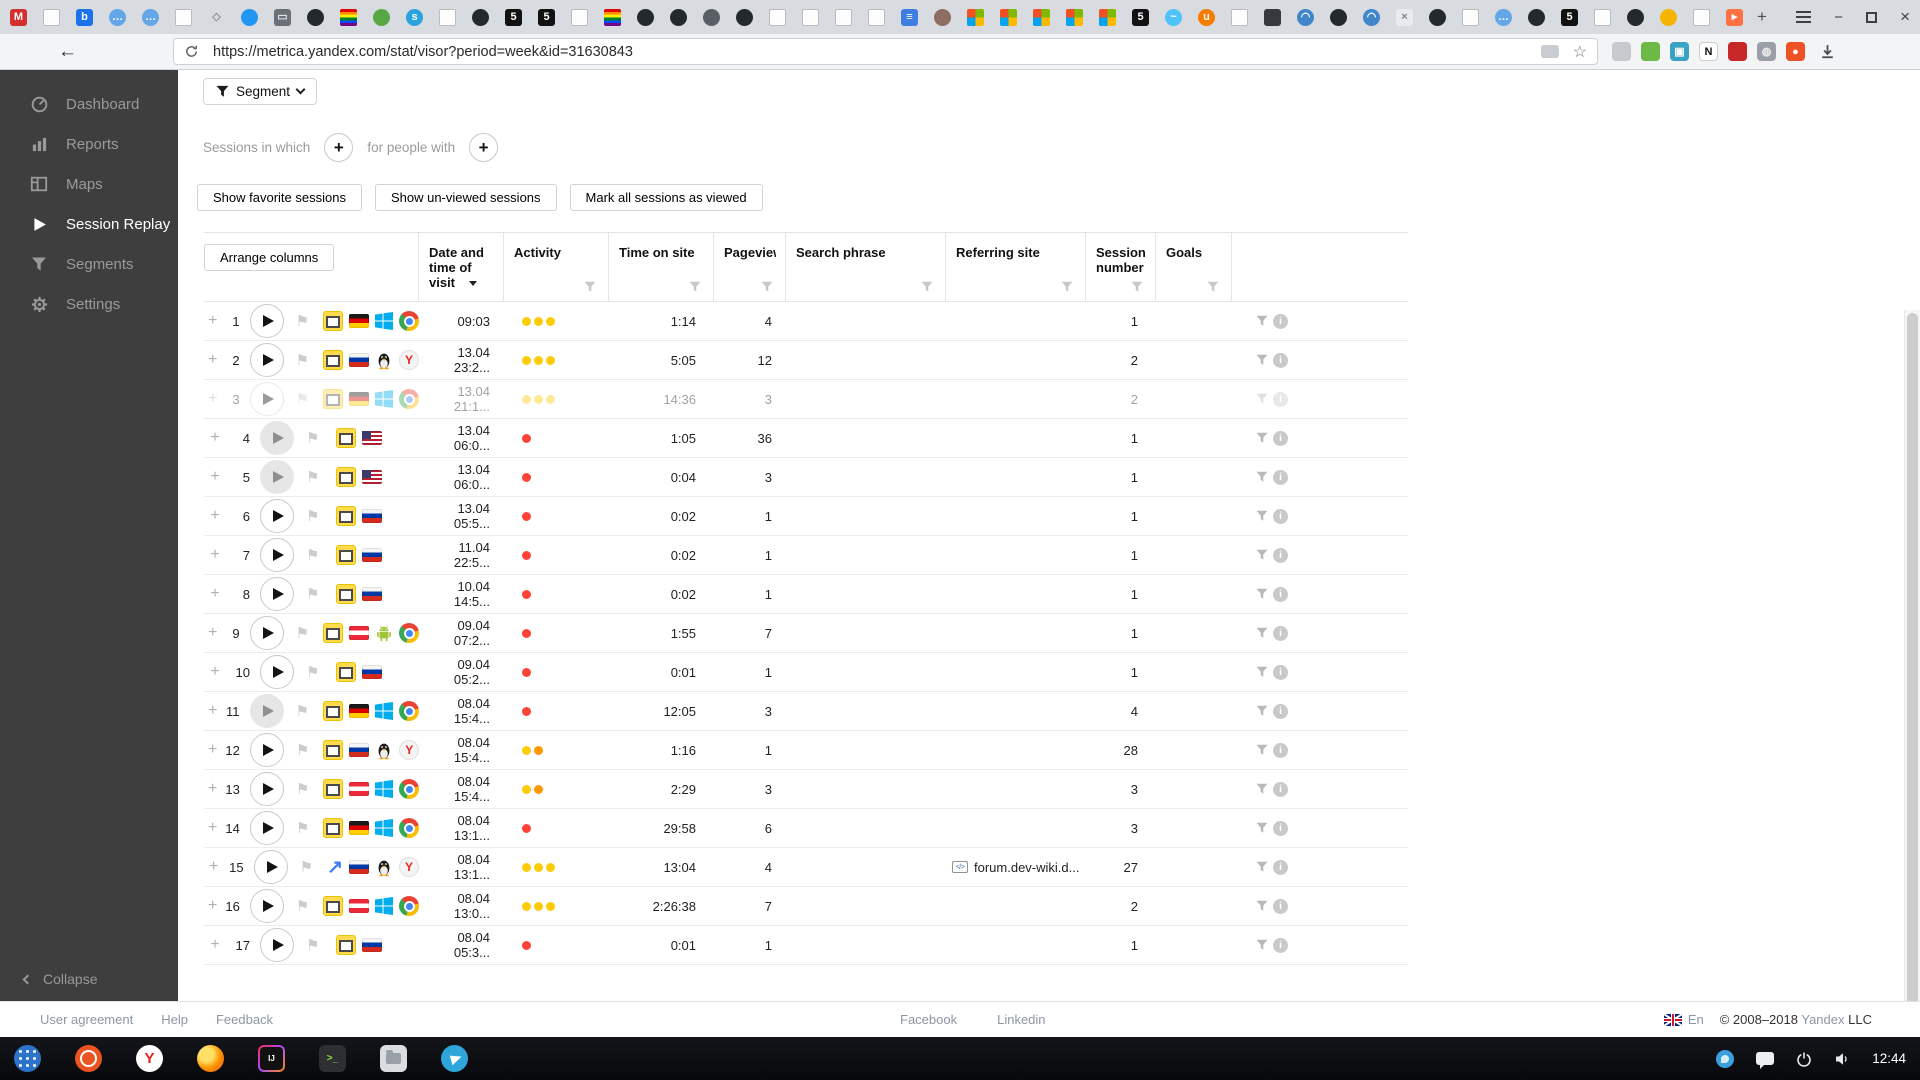 The height and width of the screenshot is (1080, 1920). I want to click on ext-red-icon, so click(1737, 51).